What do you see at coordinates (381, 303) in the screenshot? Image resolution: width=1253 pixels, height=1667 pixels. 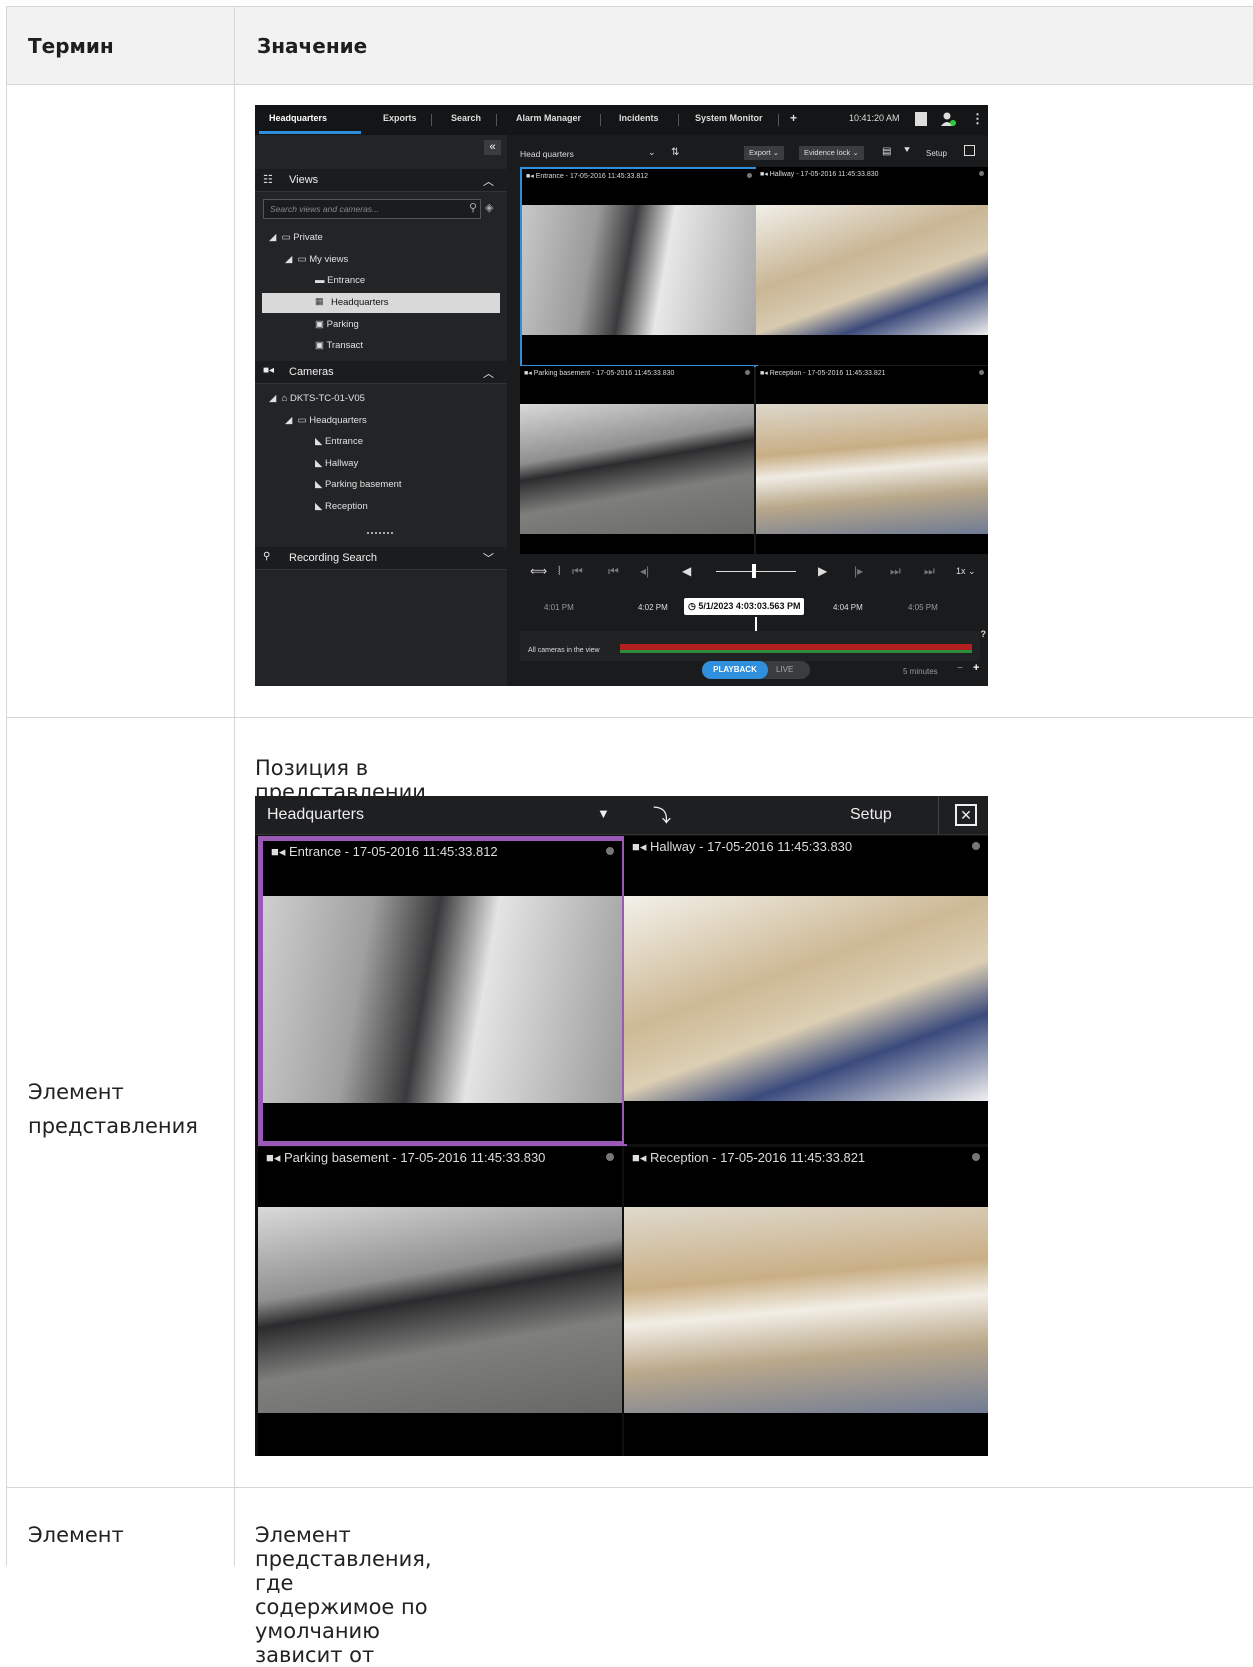 I see `tree-item-headquarters: ▦ Headquarters` at bounding box center [381, 303].